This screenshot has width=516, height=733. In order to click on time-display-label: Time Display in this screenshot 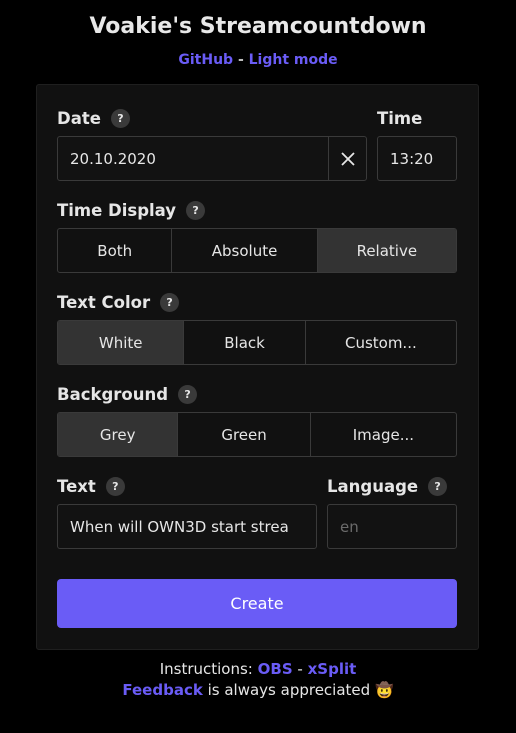, I will do `click(117, 210)`.